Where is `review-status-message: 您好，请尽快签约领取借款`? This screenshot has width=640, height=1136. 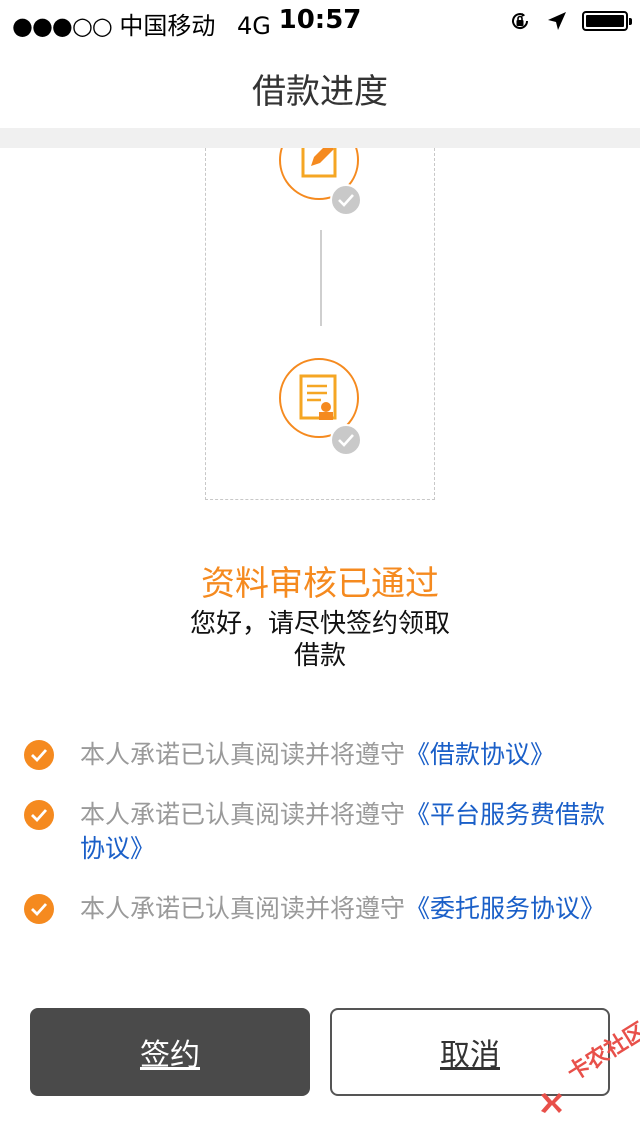
review-status-message: 您好，请尽快签约领取借款 is located at coordinates (320, 640).